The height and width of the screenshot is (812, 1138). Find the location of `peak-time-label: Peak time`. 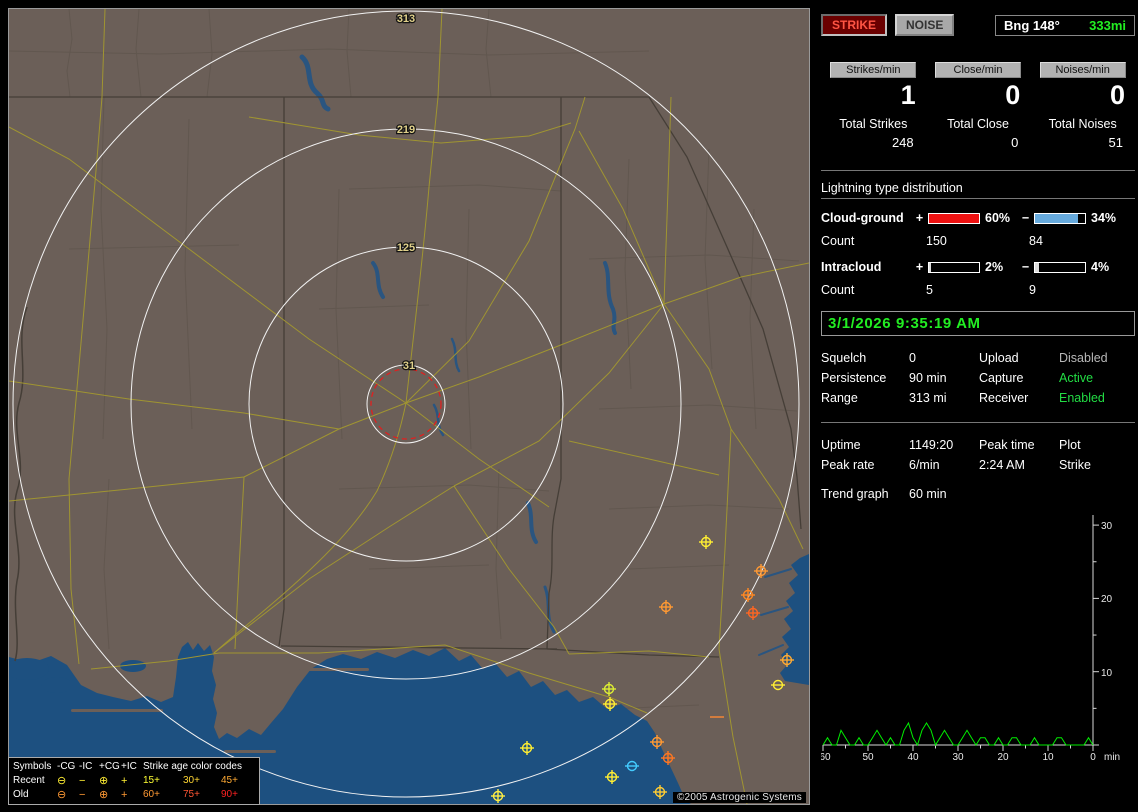

peak-time-label: Peak time is located at coordinates (1007, 445).